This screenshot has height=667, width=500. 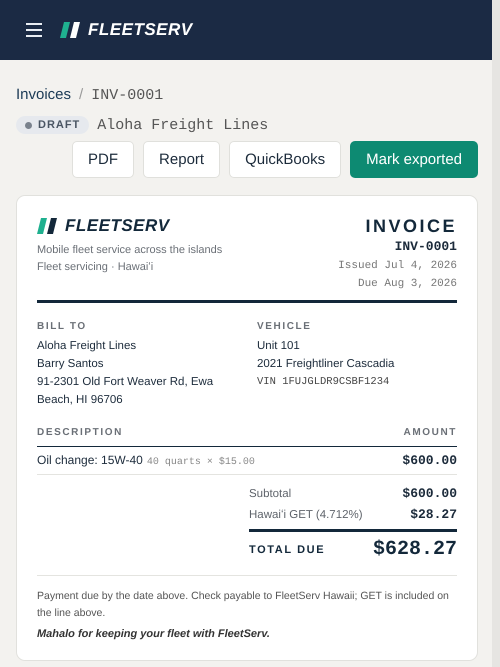 What do you see at coordinates (279, 346) in the screenshot?
I see `vehicle-line: Unit 101` at bounding box center [279, 346].